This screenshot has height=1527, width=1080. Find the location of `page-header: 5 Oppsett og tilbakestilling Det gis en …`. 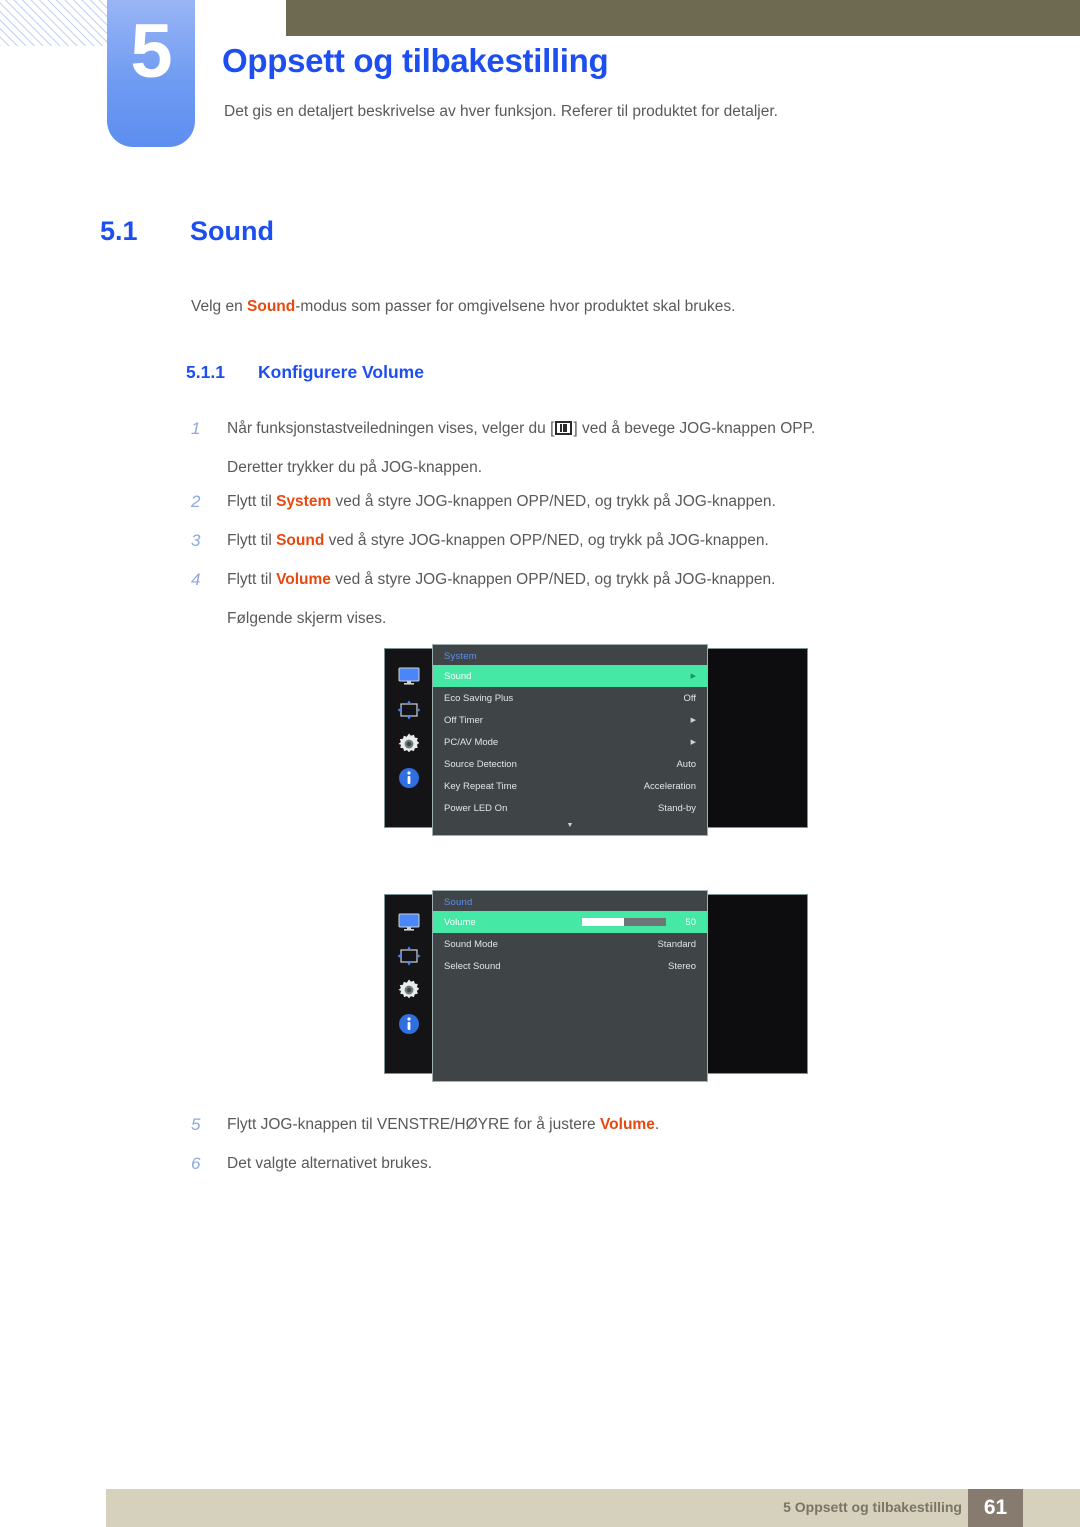

page-header: 5 Oppsett og tilbakestilling Det gis en … is located at coordinates (540, 80).